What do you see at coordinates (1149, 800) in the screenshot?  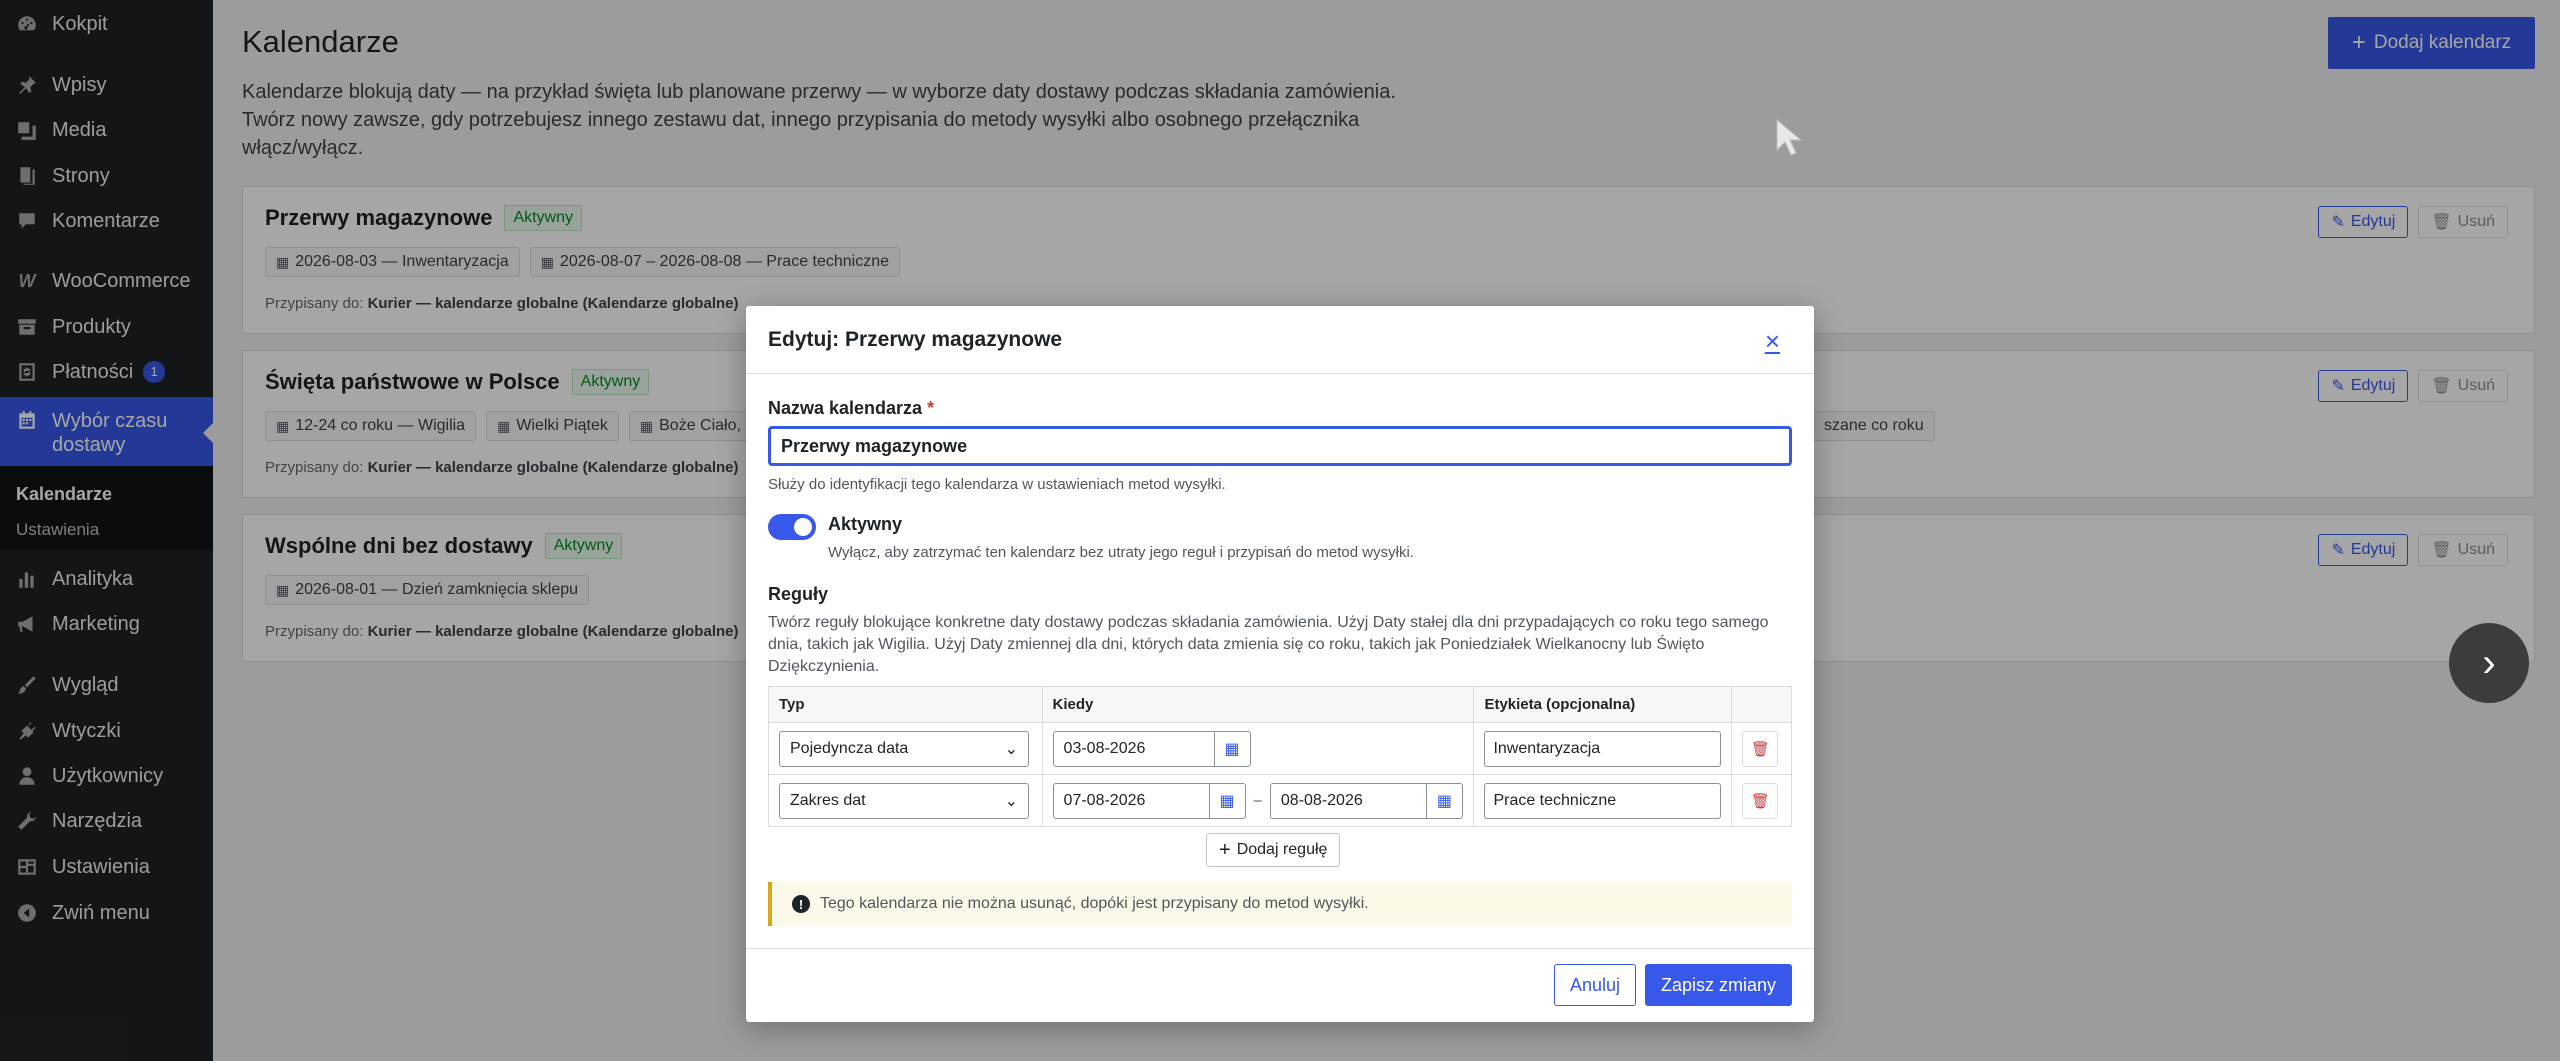 I see `date-from-input: 07-08-2026 ▦` at bounding box center [1149, 800].